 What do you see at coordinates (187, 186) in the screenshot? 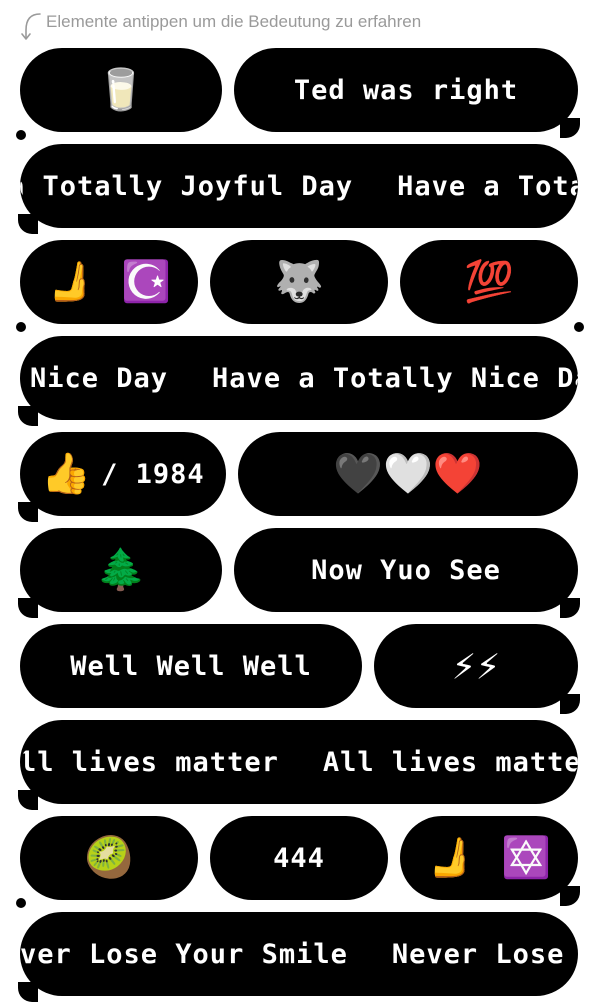
I see `ticker-text: a Totally Joyful Day` at bounding box center [187, 186].